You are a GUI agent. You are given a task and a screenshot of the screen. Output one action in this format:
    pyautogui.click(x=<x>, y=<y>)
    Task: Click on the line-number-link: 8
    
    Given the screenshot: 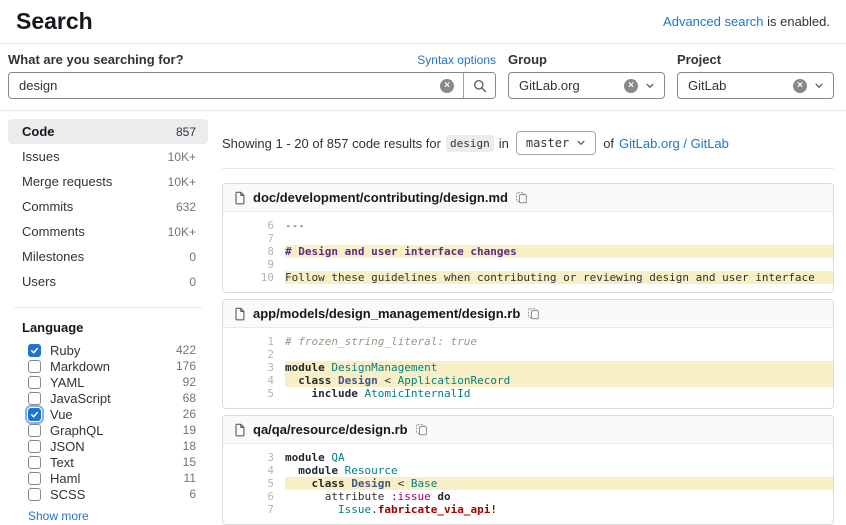 What is the action you would take?
    pyautogui.click(x=254, y=251)
    